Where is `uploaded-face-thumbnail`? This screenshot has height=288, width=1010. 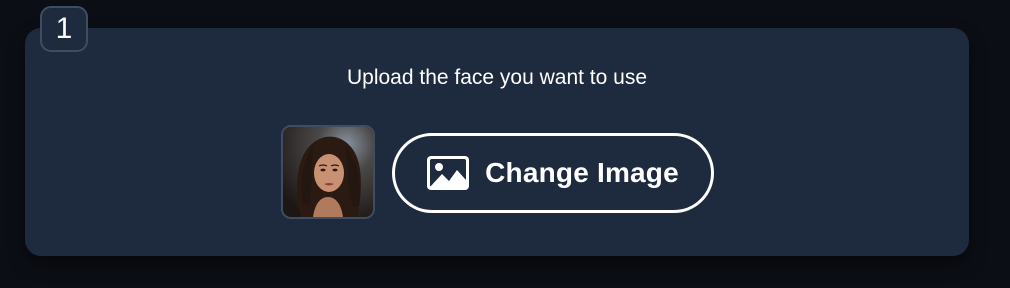 uploaded-face-thumbnail is located at coordinates (328, 172).